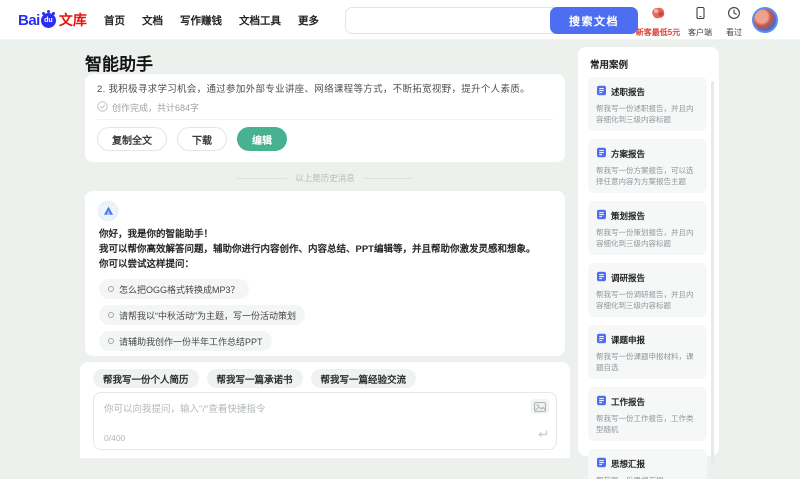  I want to click on case-item-label: 工作报告, so click(628, 402).